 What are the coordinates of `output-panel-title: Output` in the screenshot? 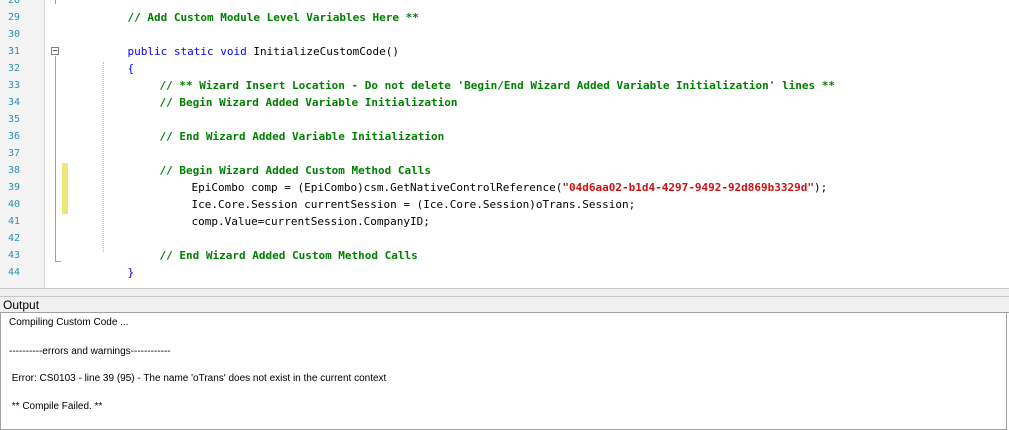 It's located at (21, 305).